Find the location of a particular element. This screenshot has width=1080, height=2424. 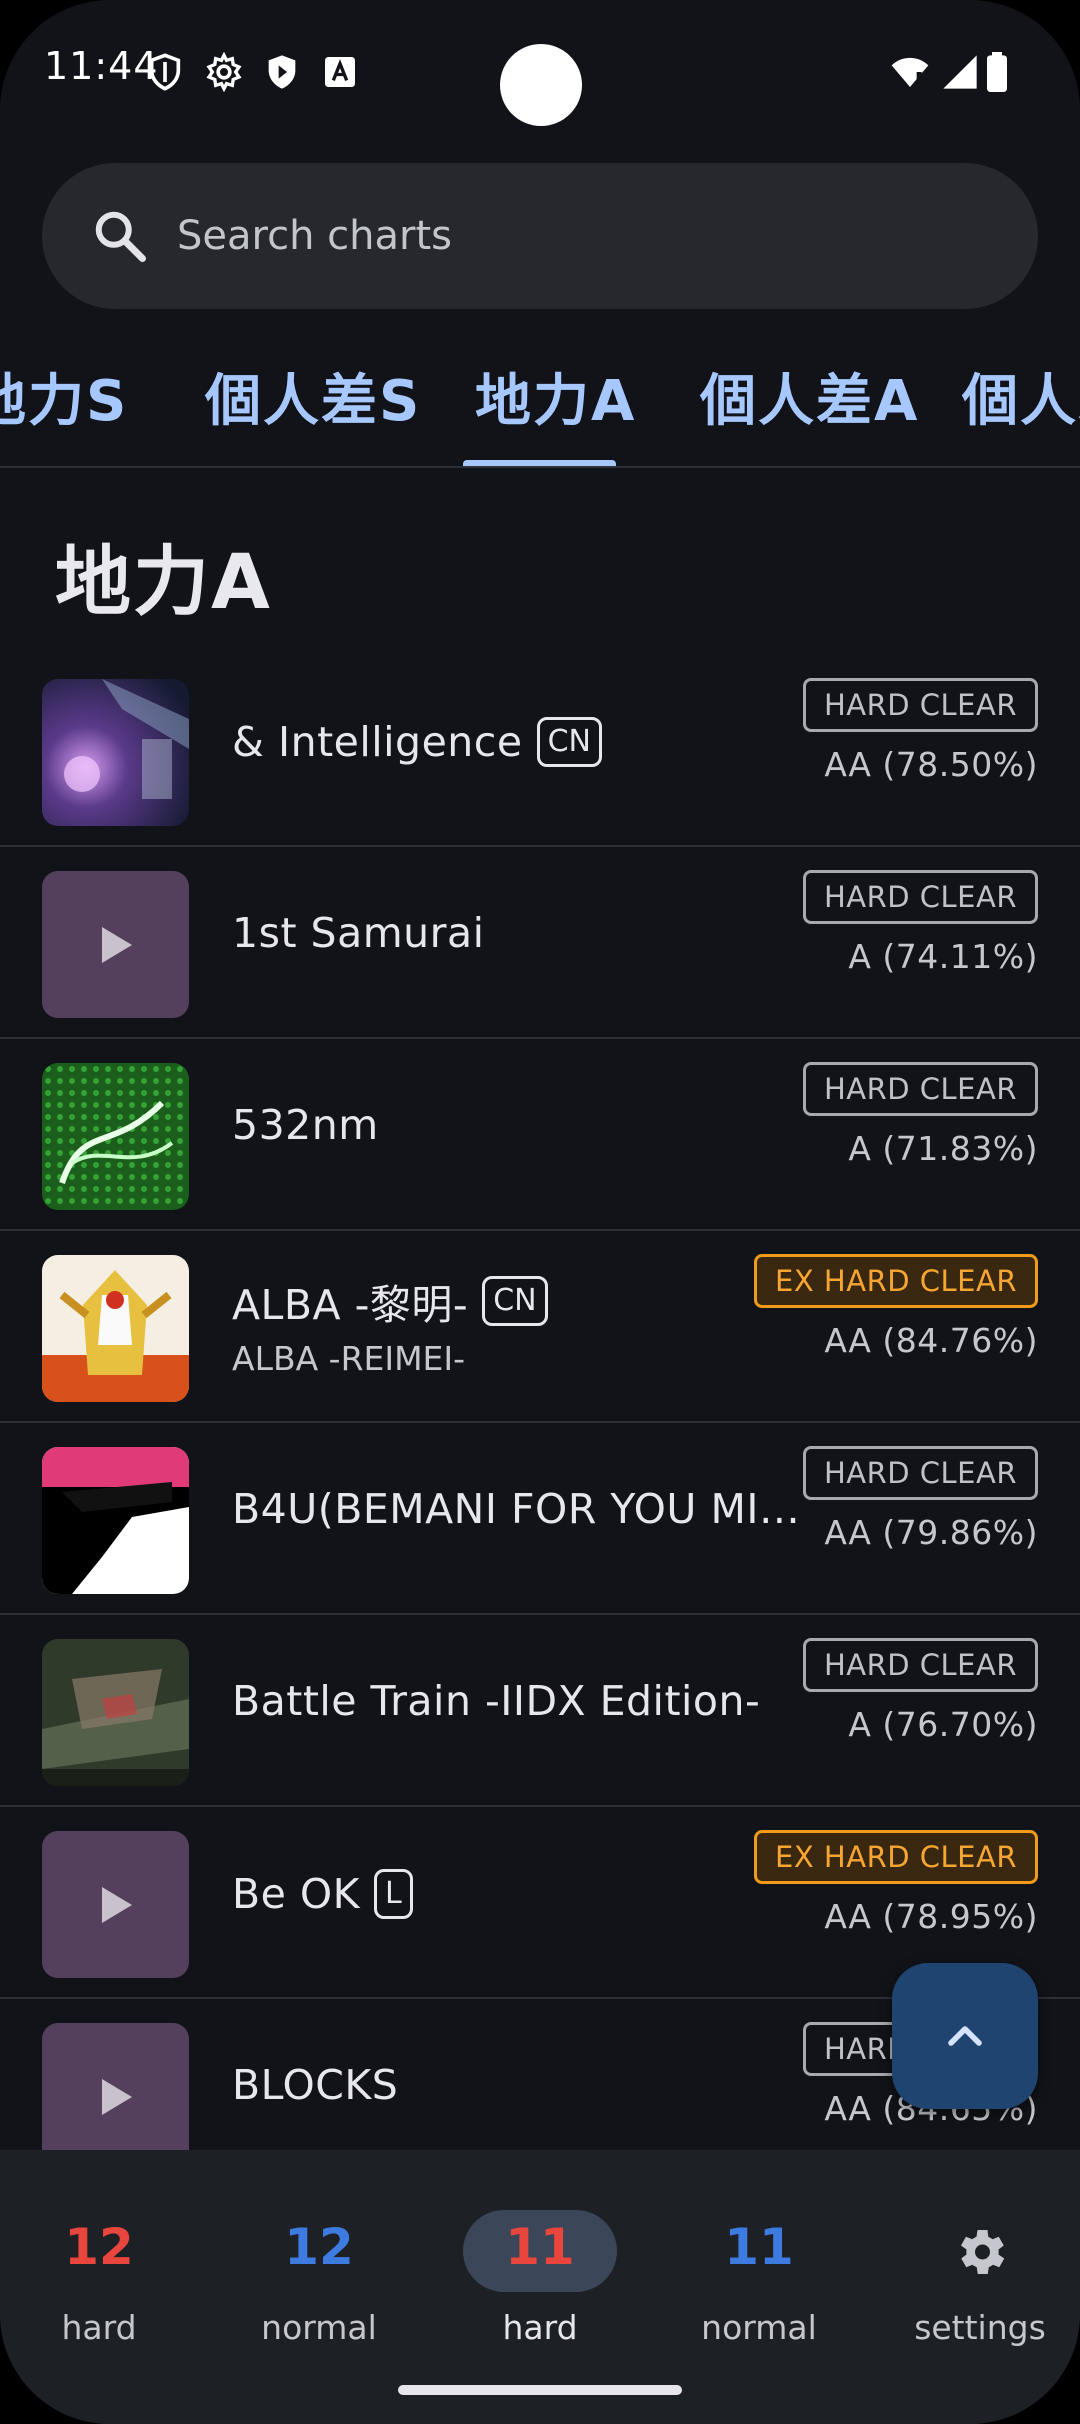

nav-level-12-normal: 12 normal is located at coordinates (319, 2263).